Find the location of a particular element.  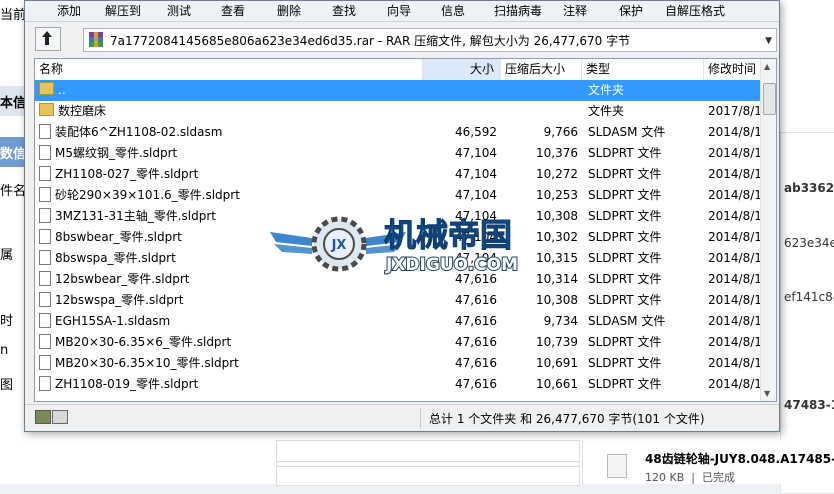

add-button: 添加 is located at coordinates (69, 10).